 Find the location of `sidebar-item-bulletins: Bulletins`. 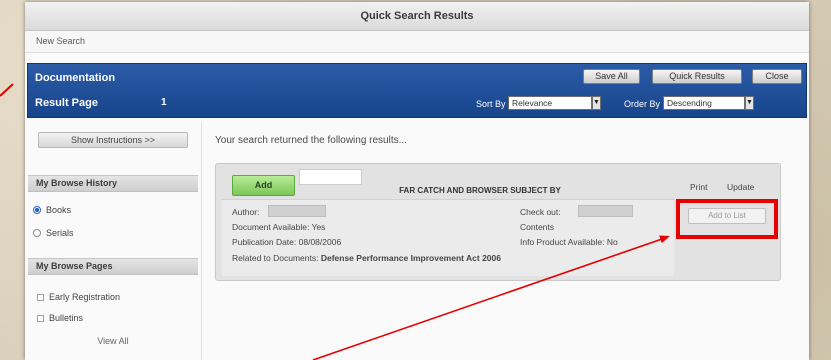

sidebar-item-bulletins: Bulletins is located at coordinates (66, 318).